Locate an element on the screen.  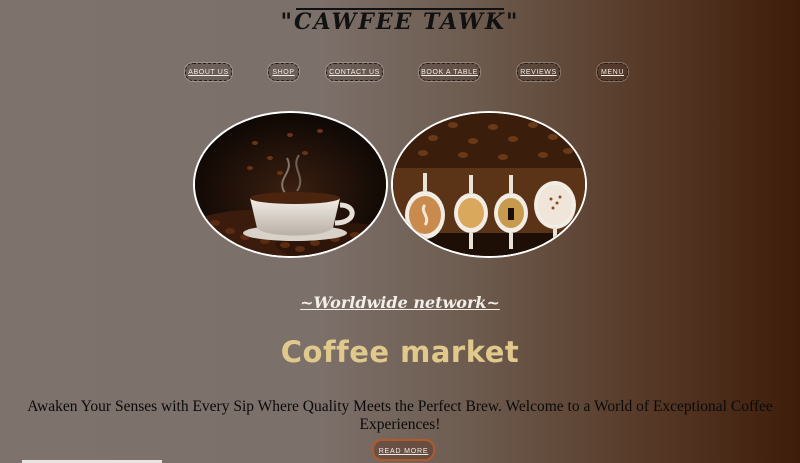
steaming-cup-on-beans-image is located at coordinates (290, 184).